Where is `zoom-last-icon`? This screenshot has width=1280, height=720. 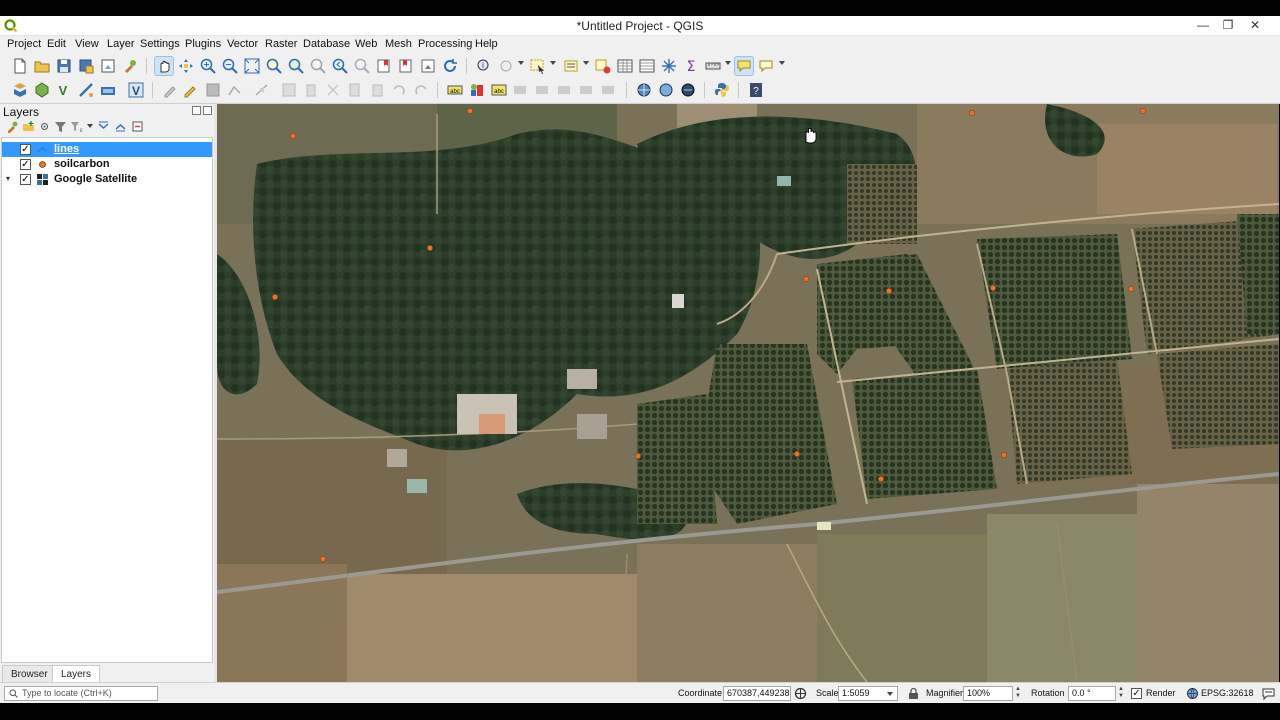 zoom-last-icon is located at coordinates (340, 66).